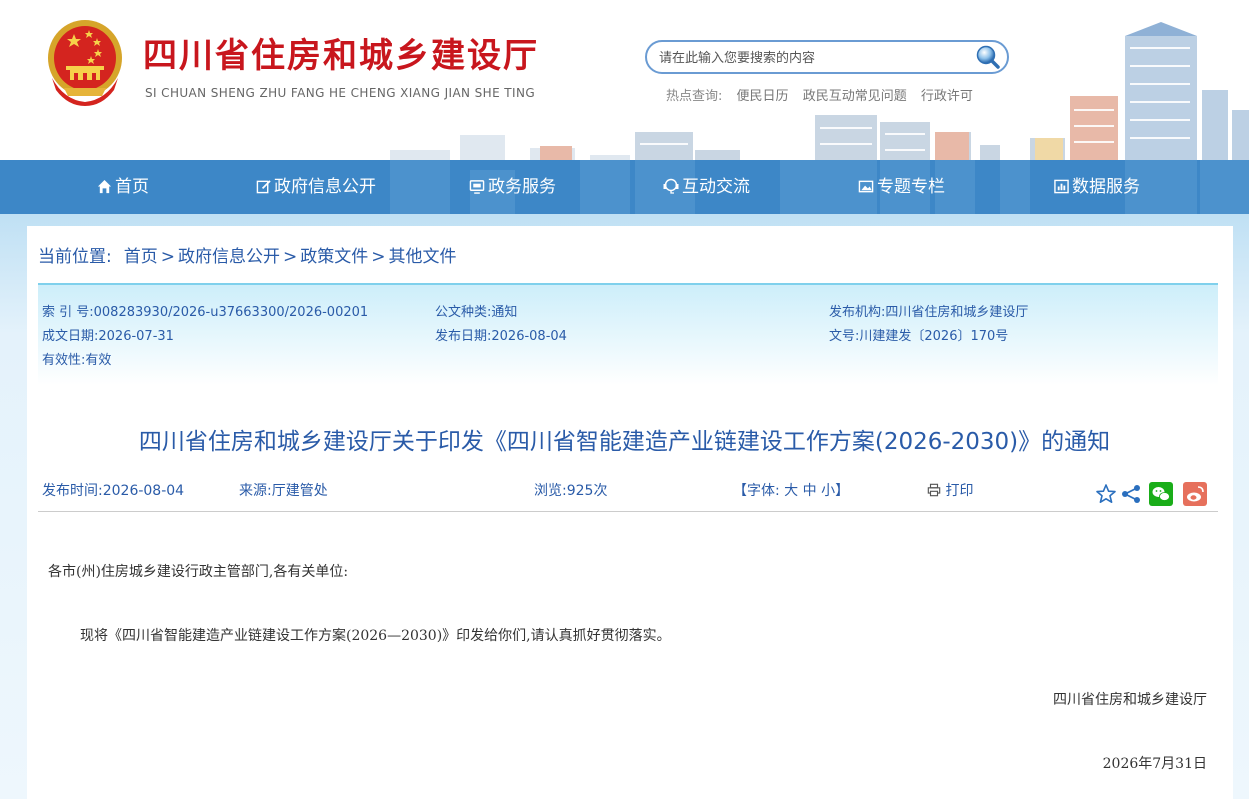 This screenshot has width=1249, height=799. Describe the element at coordinates (987, 57) in the screenshot. I see `search-icon` at that location.